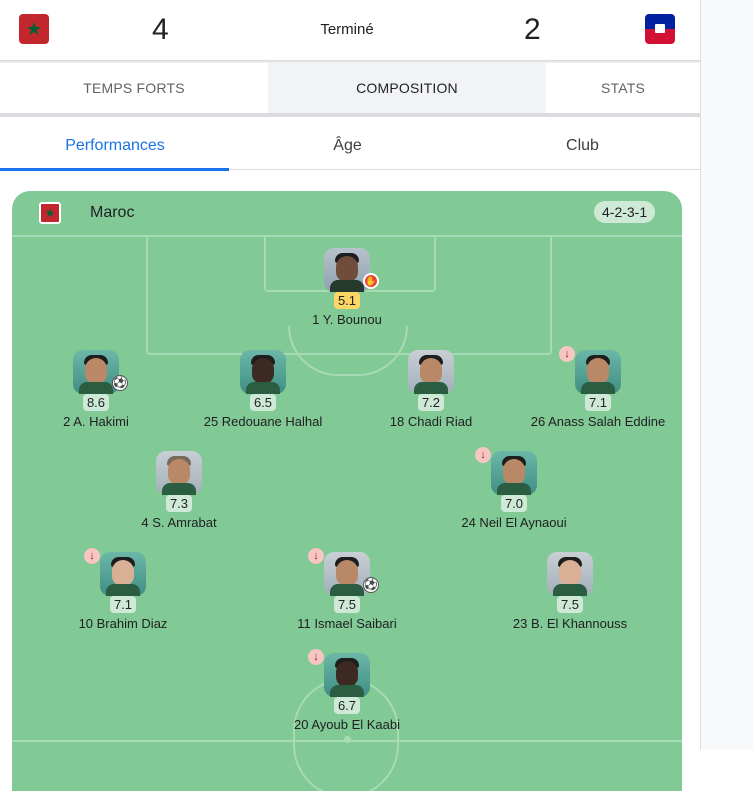 Image resolution: width=753 pixels, height=791 pixels. I want to click on player-card: ↓ 7.1 10 Brahim Diaz, so click(123, 589).